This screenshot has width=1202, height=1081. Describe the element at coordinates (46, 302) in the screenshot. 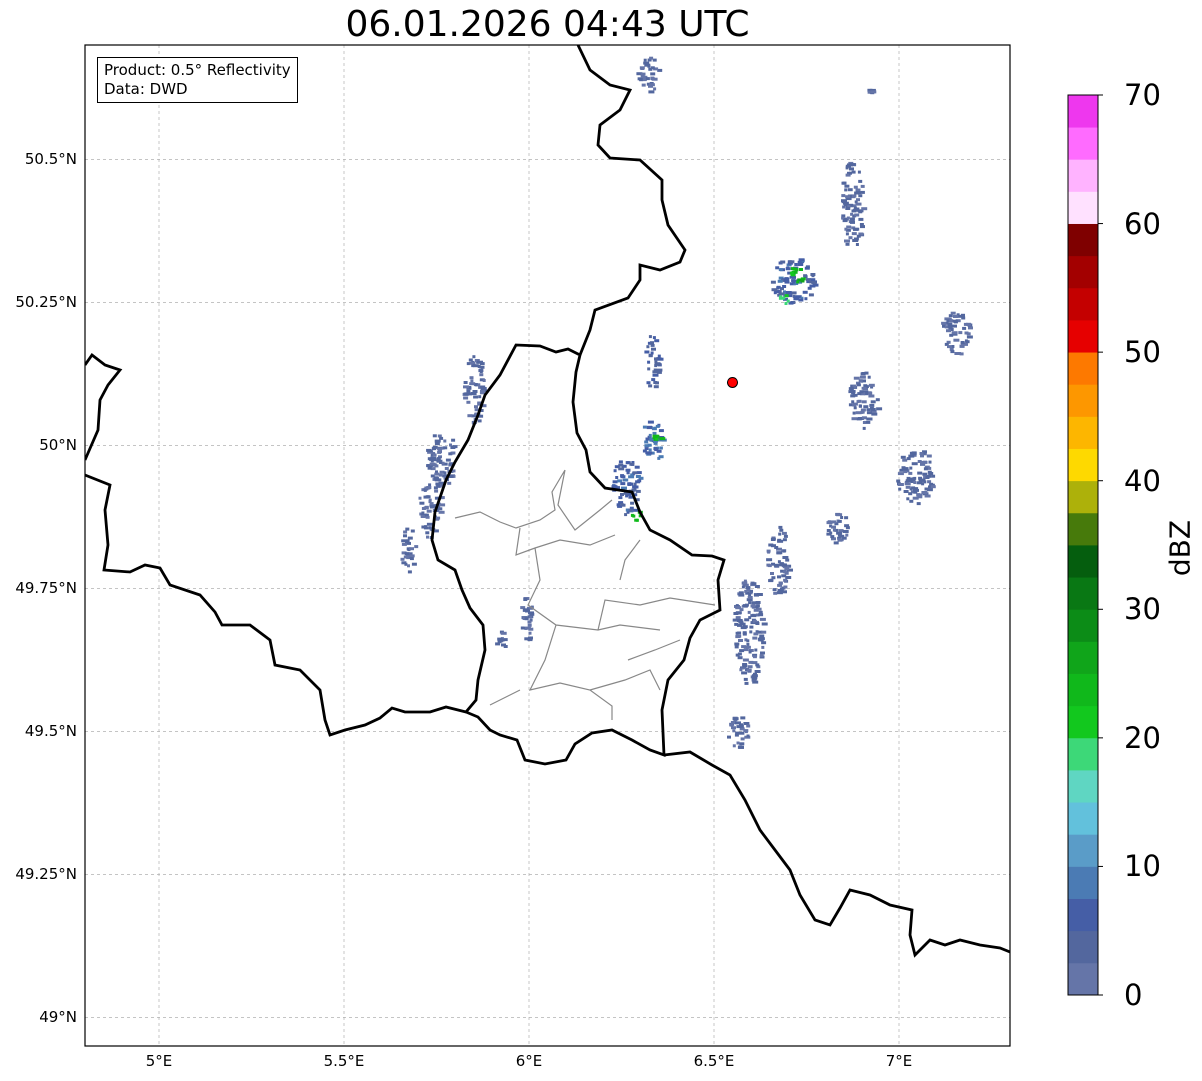

I see `lat-tick-label: 50.25°N` at that location.